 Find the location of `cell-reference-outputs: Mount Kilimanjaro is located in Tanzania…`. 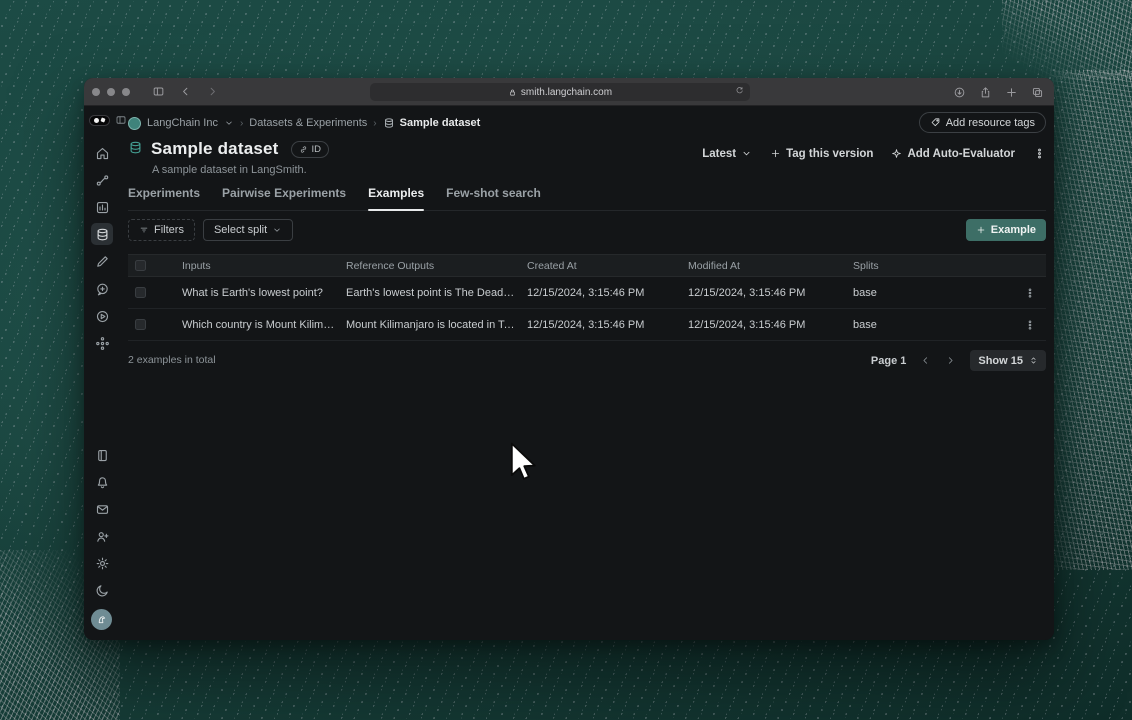

cell-reference-outputs: Mount Kilimanjaro is located in Tanzania… is located at coordinates (436, 324).